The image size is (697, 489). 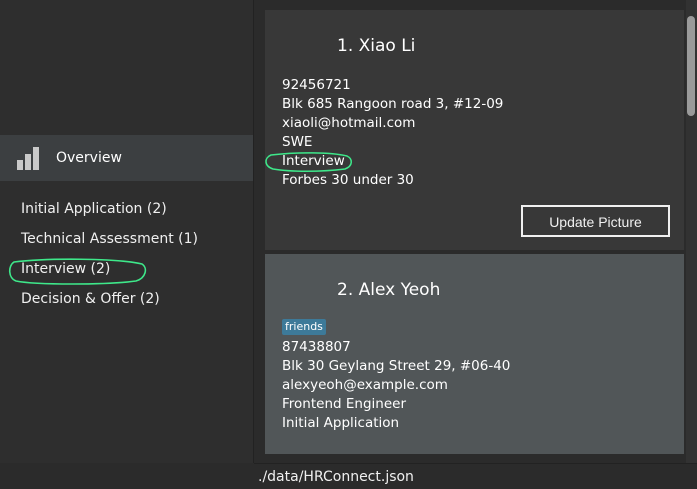 I want to click on stage-item-initial-application: Initial Application (2), so click(x=109, y=214).